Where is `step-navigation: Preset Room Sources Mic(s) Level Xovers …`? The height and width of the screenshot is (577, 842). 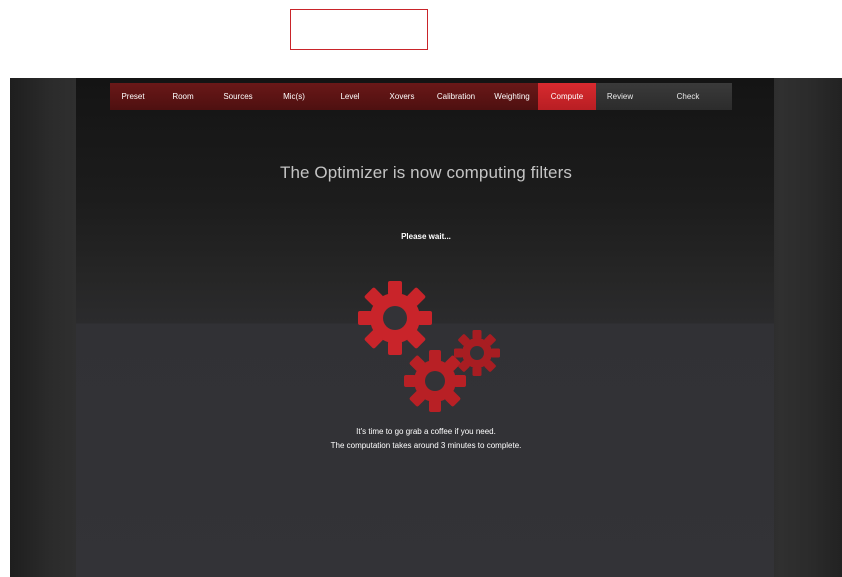 step-navigation: Preset Room Sources Mic(s) Level Xovers … is located at coordinates (421, 96).